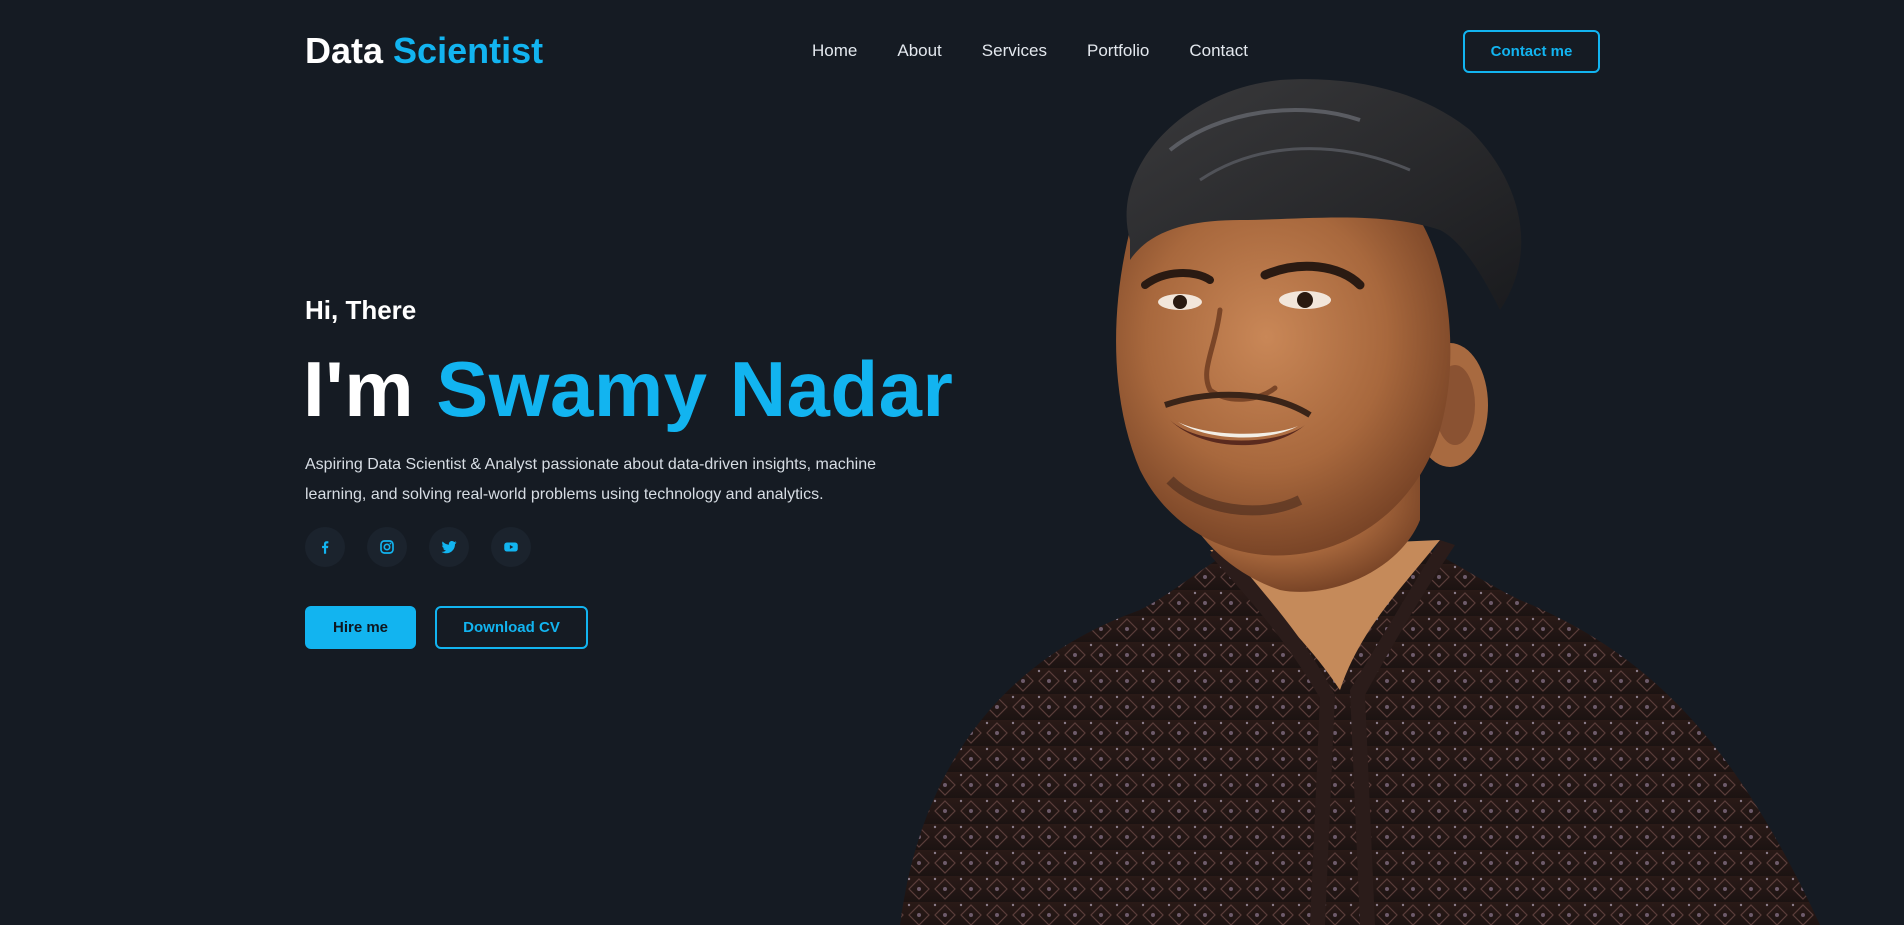 Image resolution: width=1904 pixels, height=925 pixels. Describe the element at coordinates (695, 389) in the screenshot. I see `hero-name: Swamy Nadar` at that location.